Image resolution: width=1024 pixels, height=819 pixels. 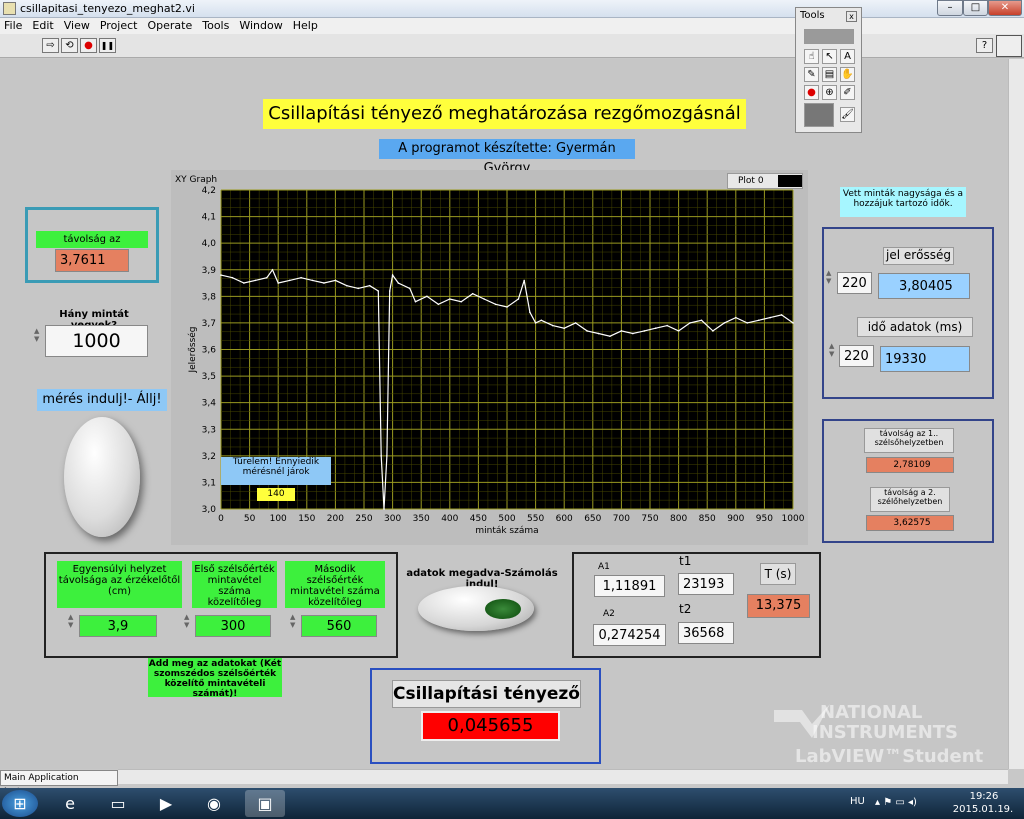 I want to click on x-tick-label: 350, so click(x=421, y=519).